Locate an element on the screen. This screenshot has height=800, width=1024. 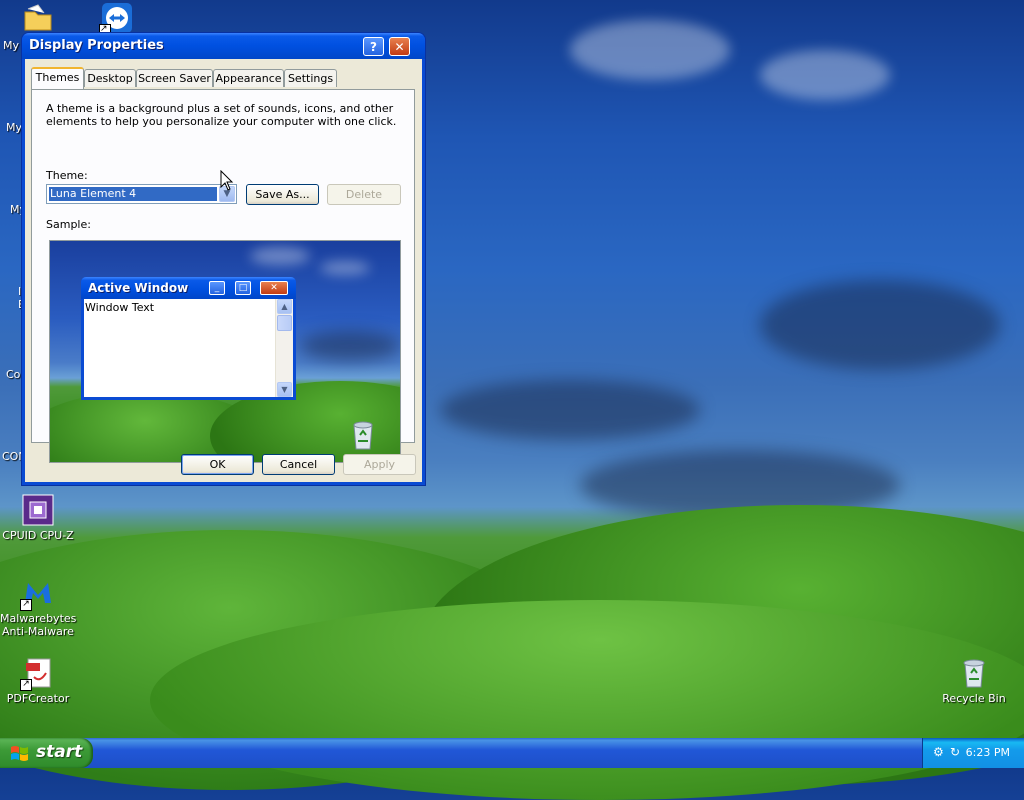
taskbar: start ⚙ ↻ 6:23 PM is located at coordinates (512, 753).